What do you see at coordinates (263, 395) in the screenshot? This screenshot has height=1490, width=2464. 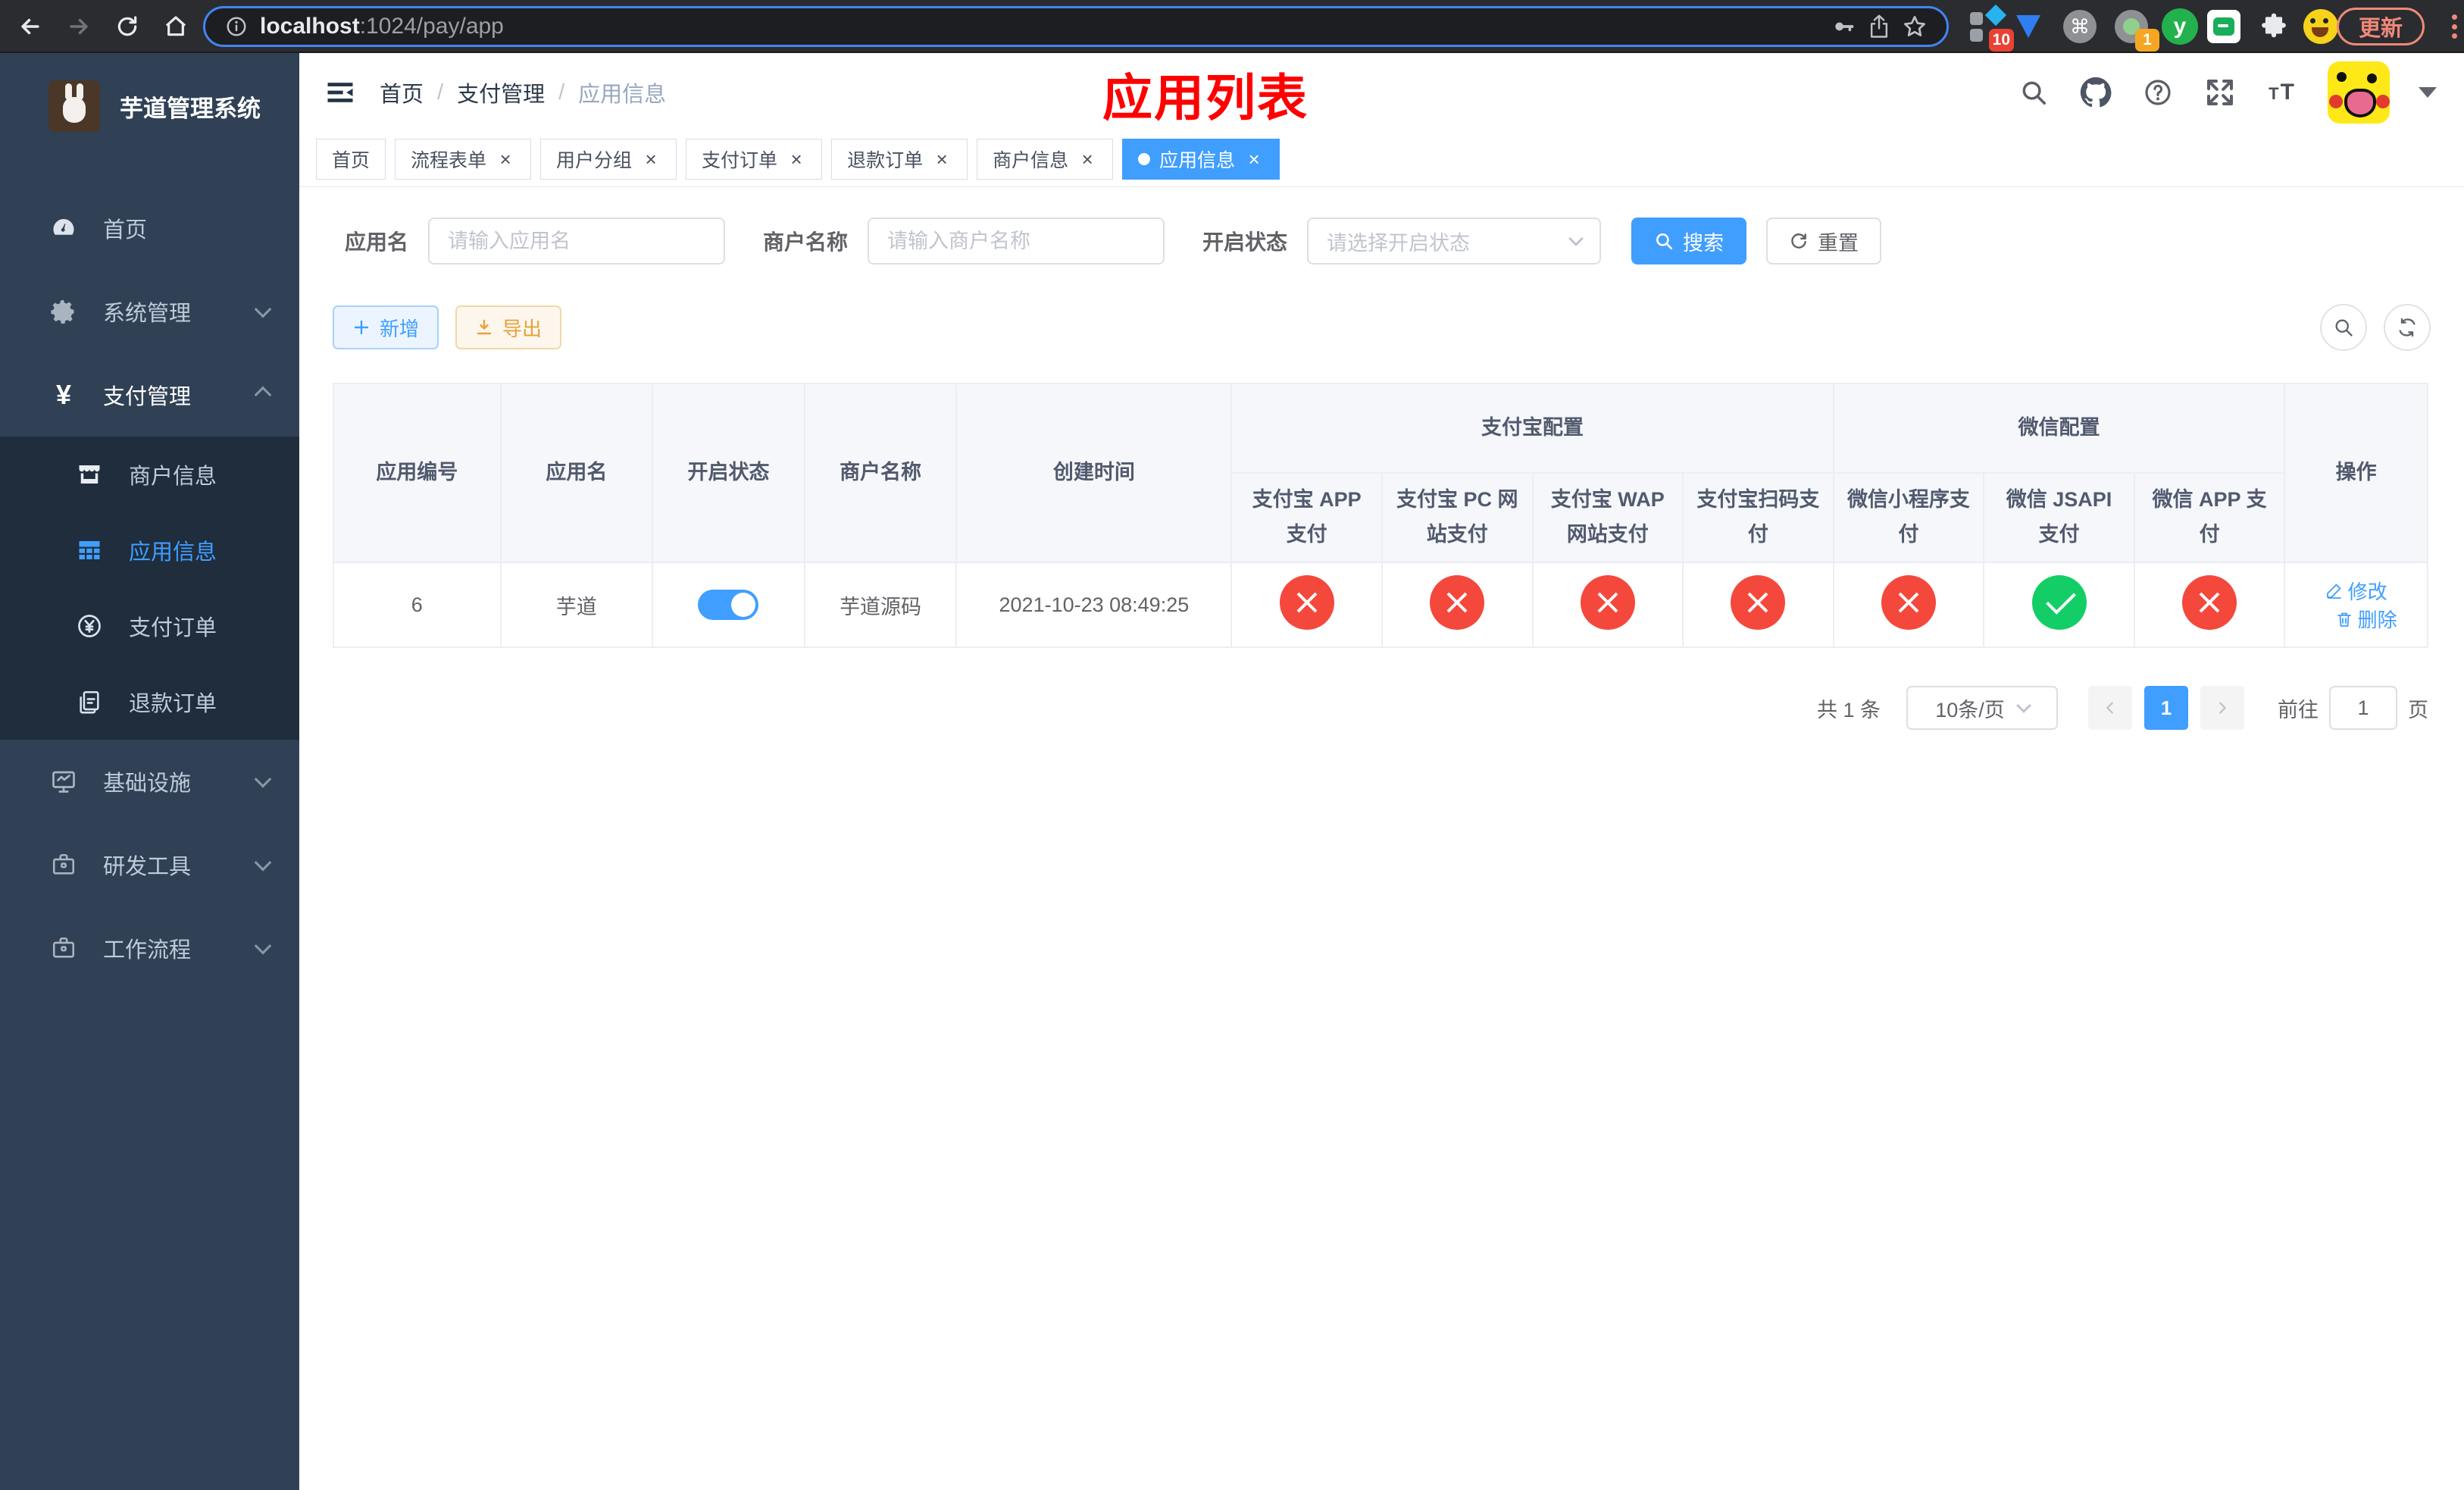 I see `chevron-up-icon` at bounding box center [263, 395].